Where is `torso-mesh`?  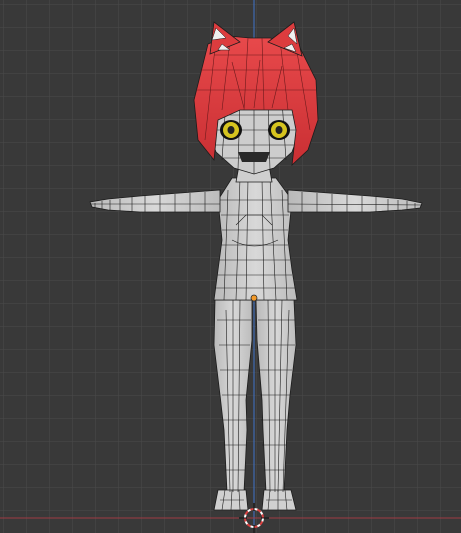
torso-mesh is located at coordinates (255, 239).